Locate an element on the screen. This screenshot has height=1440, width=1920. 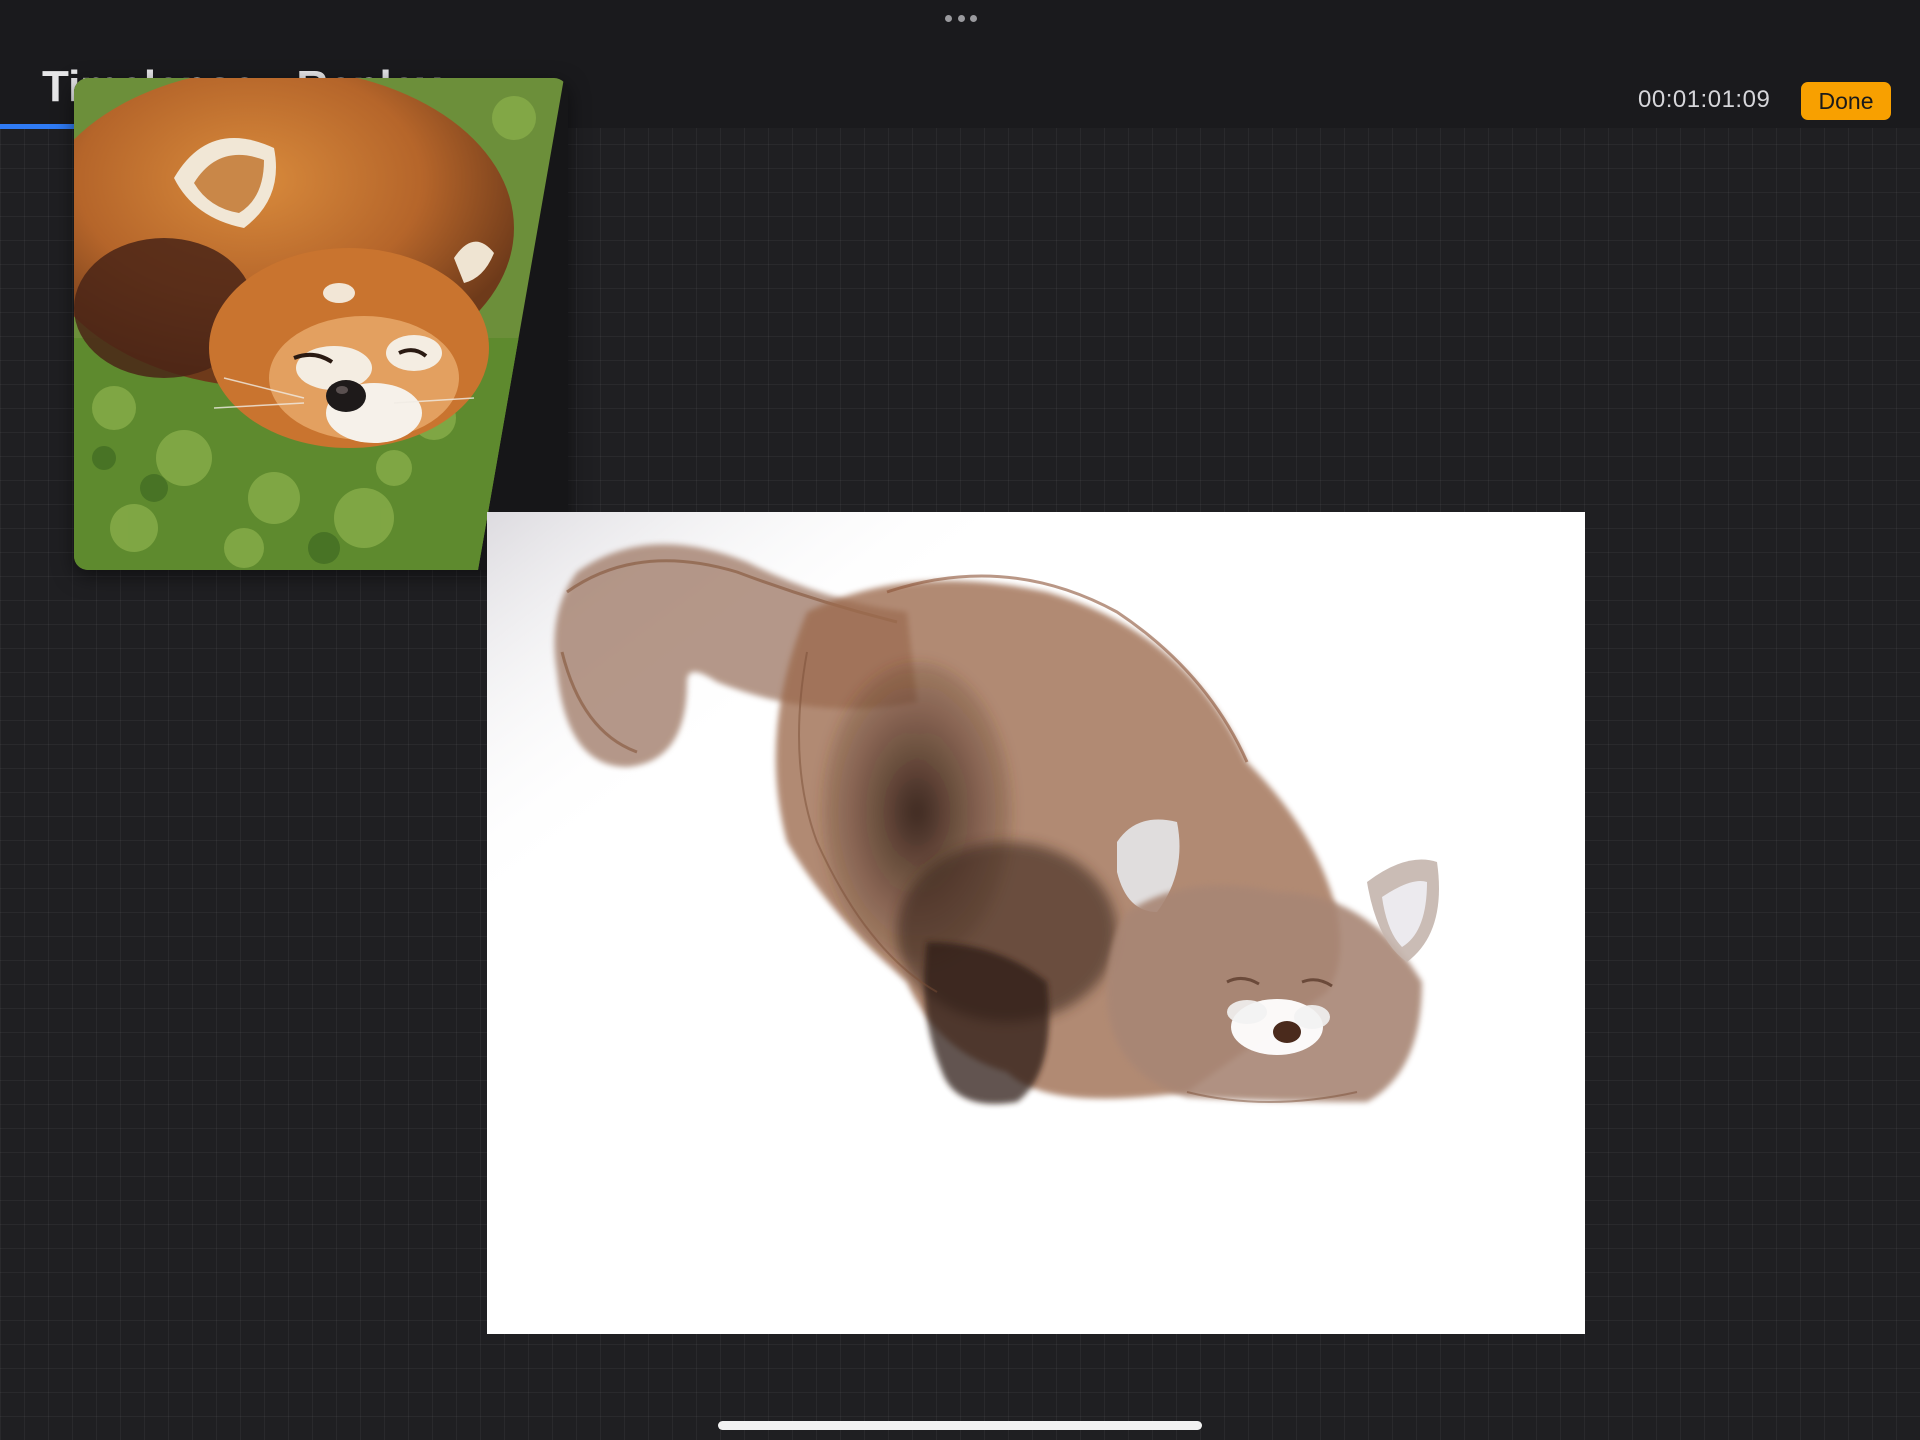
reference-image-panel is located at coordinates (321, 324).